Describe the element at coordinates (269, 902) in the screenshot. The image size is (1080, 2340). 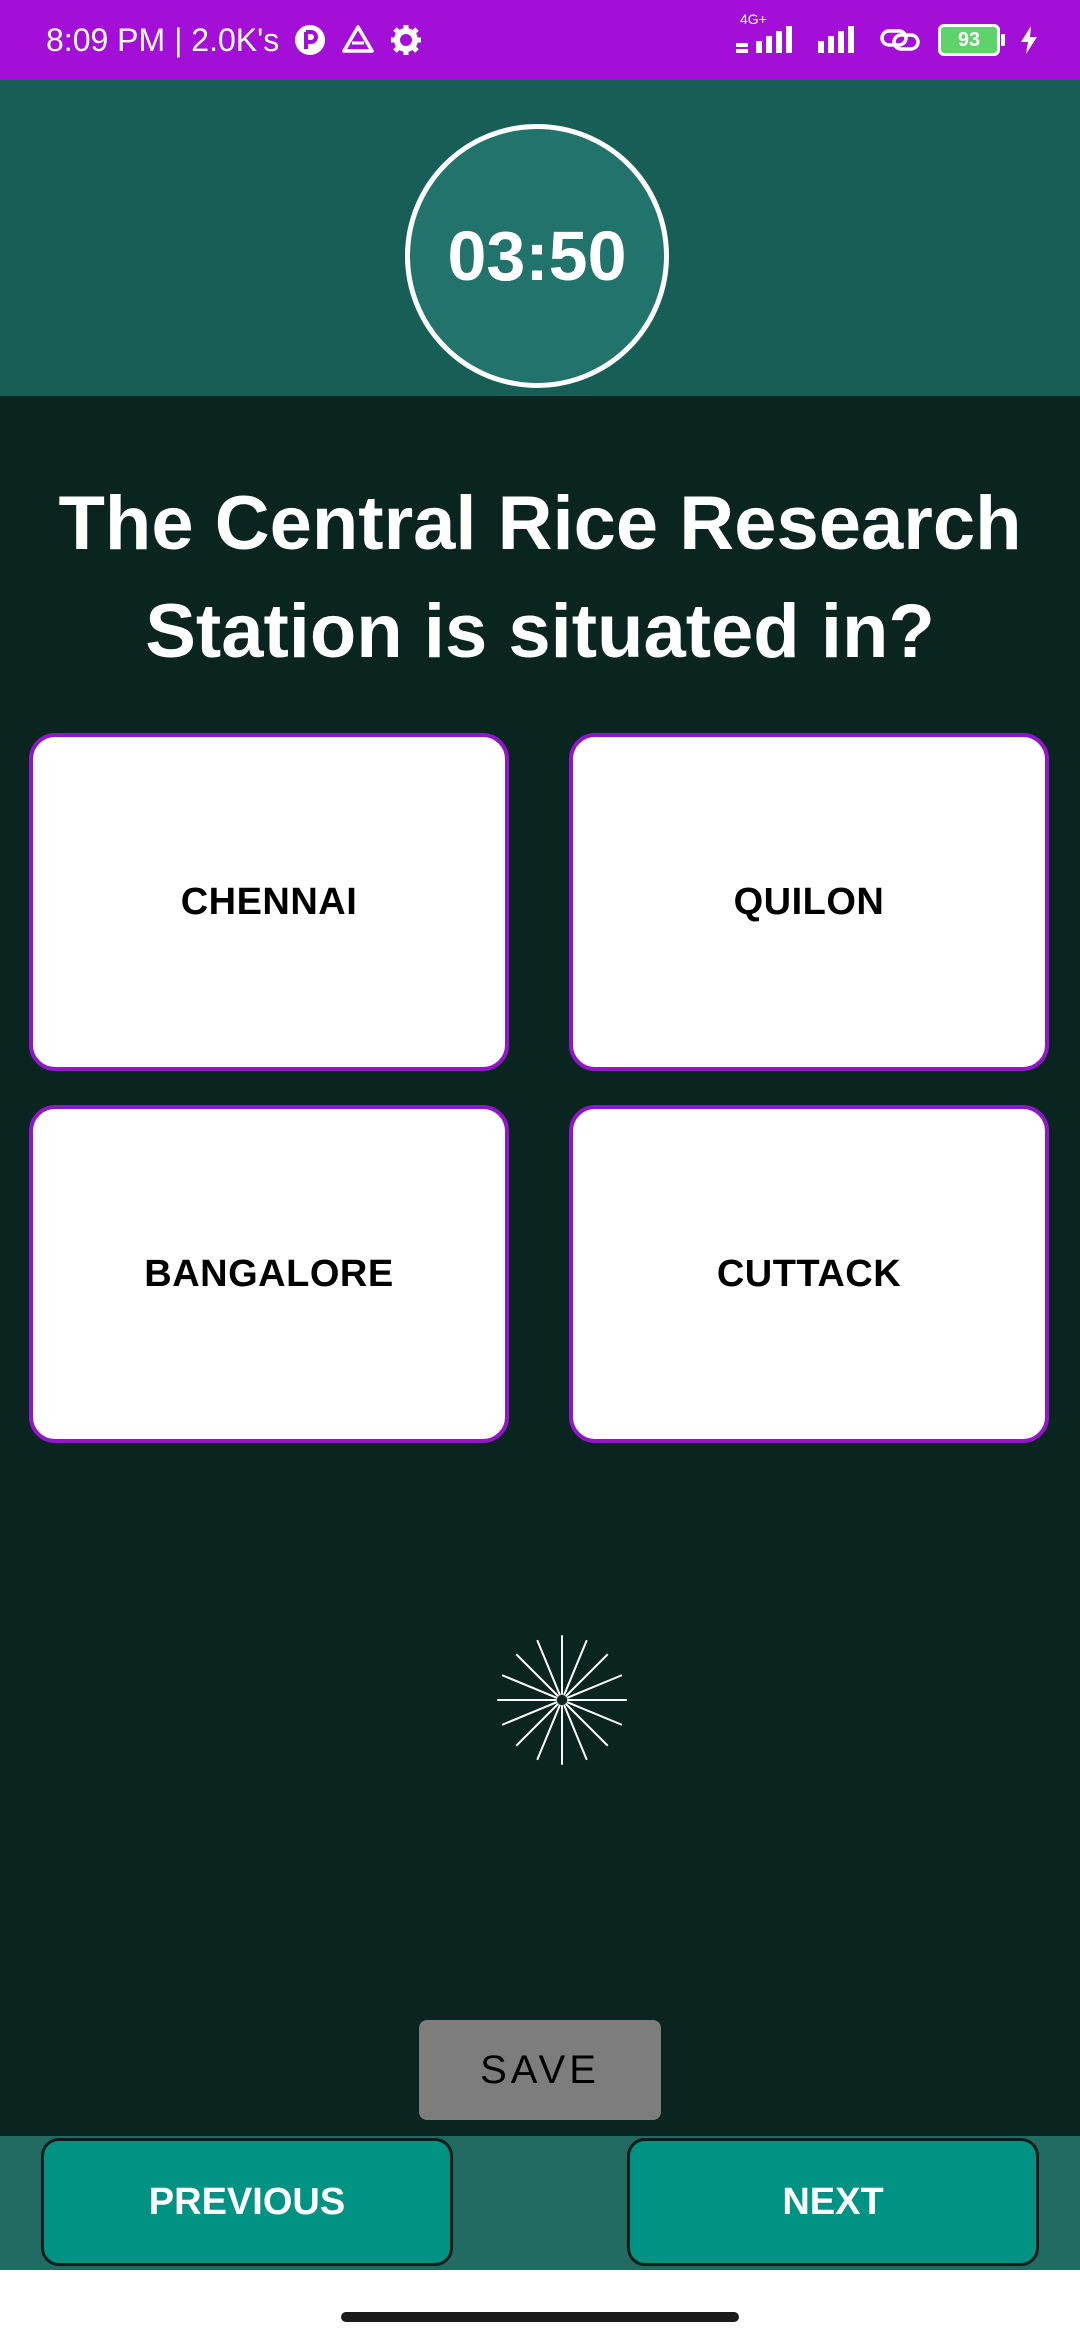
I see `option-a-button: CHENNAI` at that location.